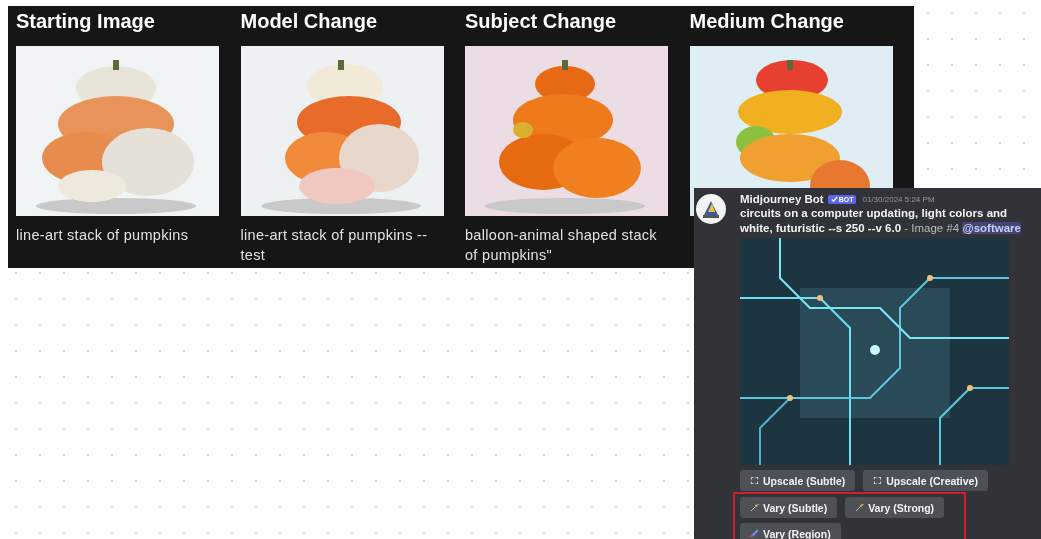 This screenshot has width=1041, height=539. I want to click on action-button: Upscale (Creative), so click(925, 480).